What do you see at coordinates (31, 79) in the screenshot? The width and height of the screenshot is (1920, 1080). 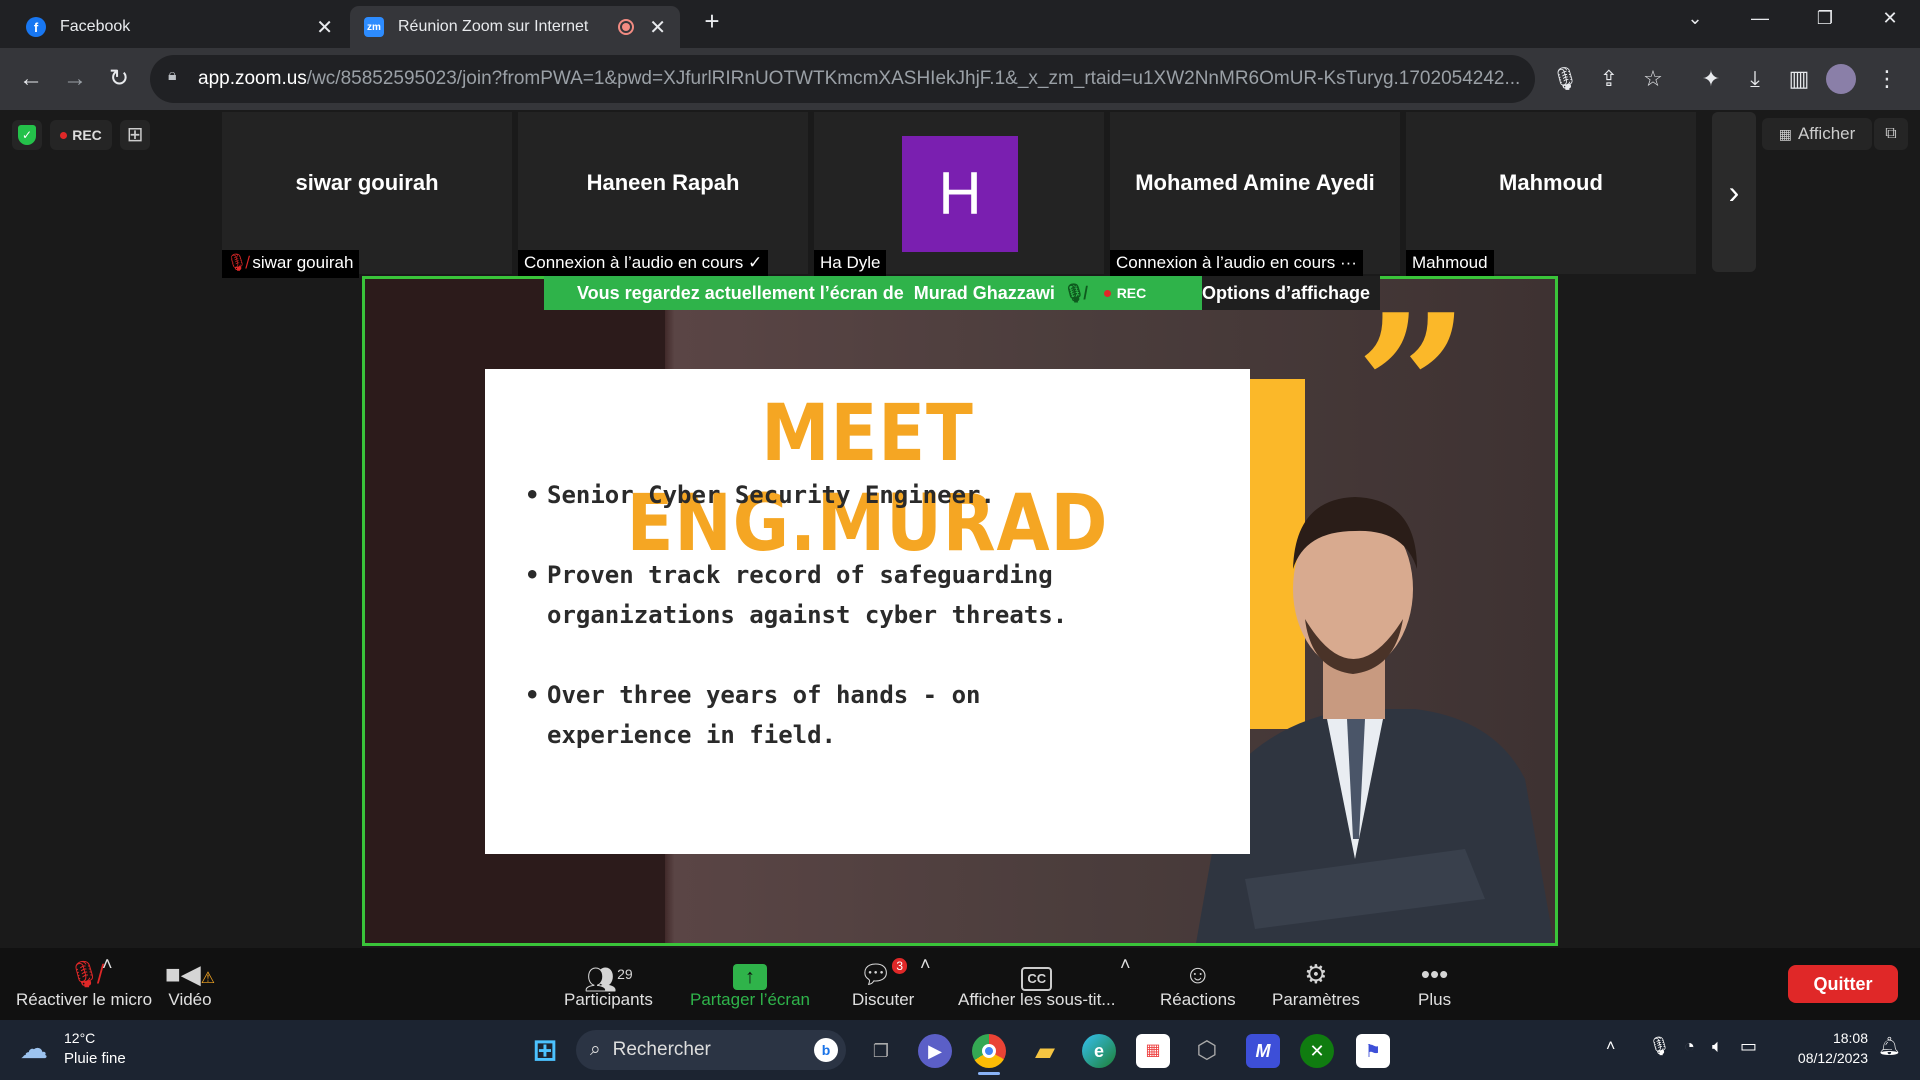 I see `back-arrow-icon: ←` at bounding box center [31, 79].